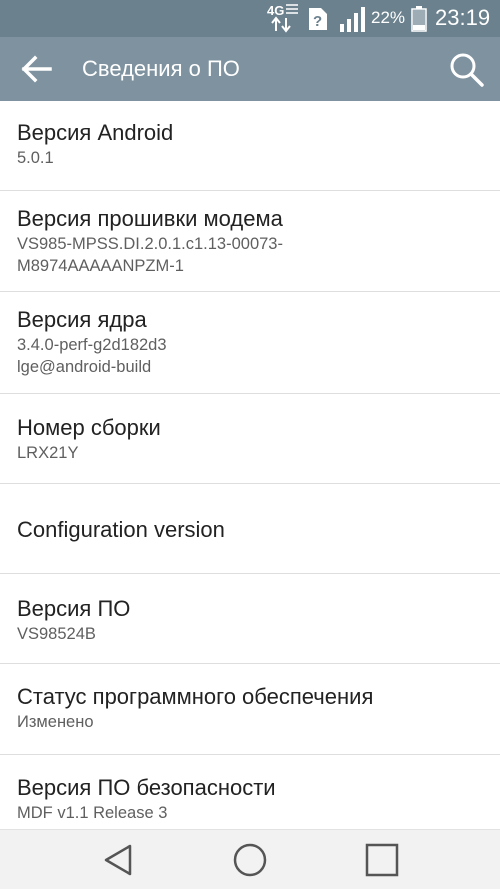 This screenshot has width=500, height=889. What do you see at coordinates (48, 453) in the screenshot?
I see `list-item-subtitle: LRX21Y` at bounding box center [48, 453].